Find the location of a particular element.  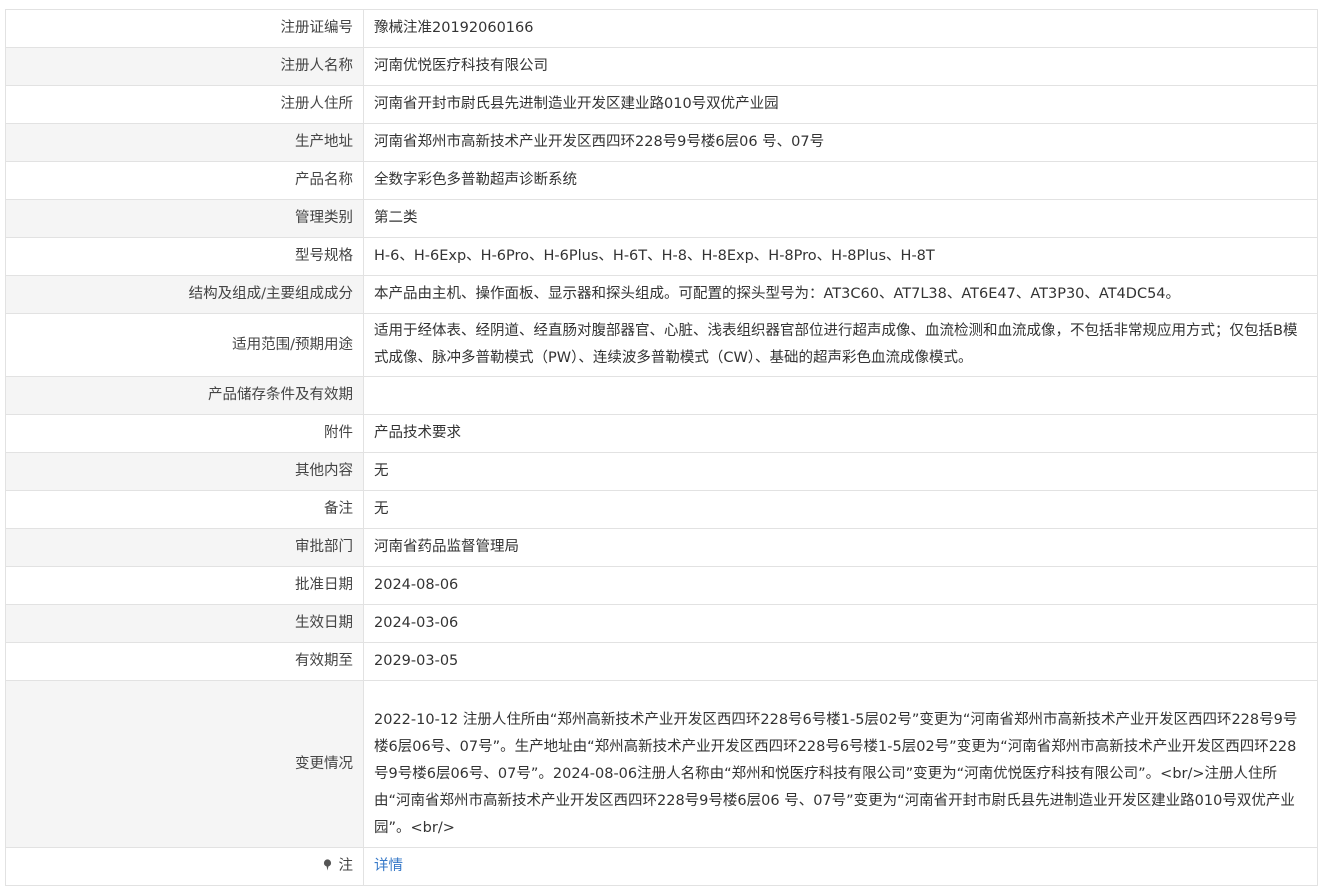

field-label: 注册人名称 is located at coordinates (184, 66).